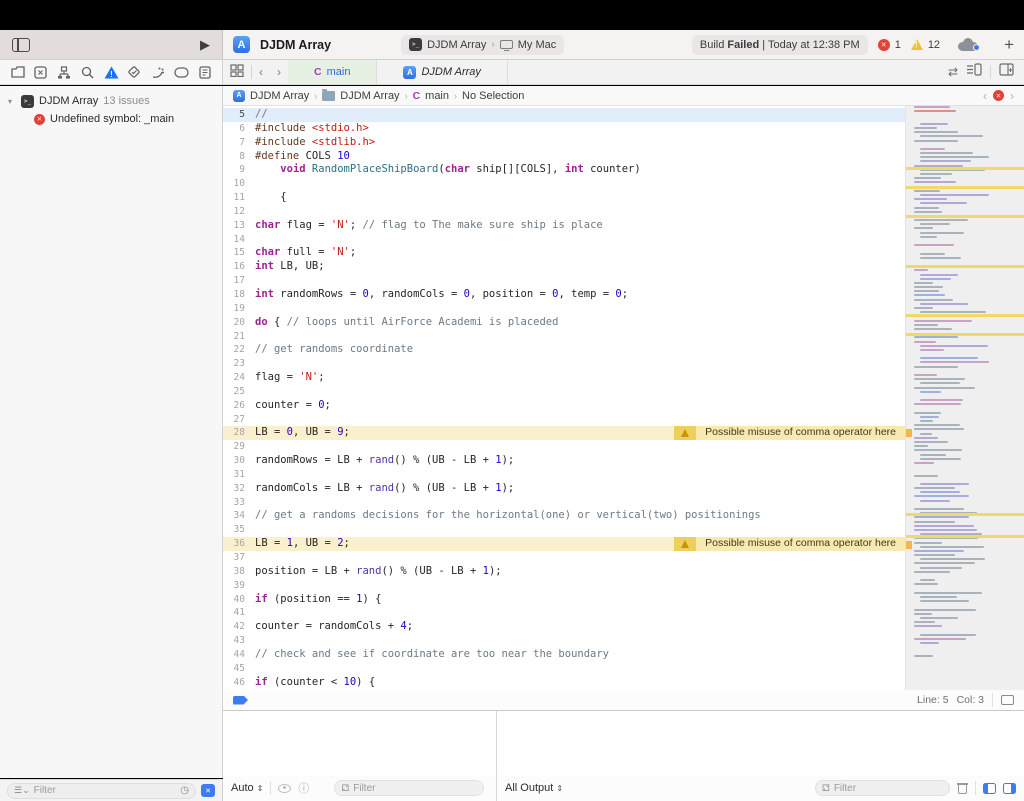 Image resolution: width=1024 pixels, height=801 pixels. Describe the element at coordinates (437, 96) in the screenshot. I see `breadcrumb-file: main` at that location.